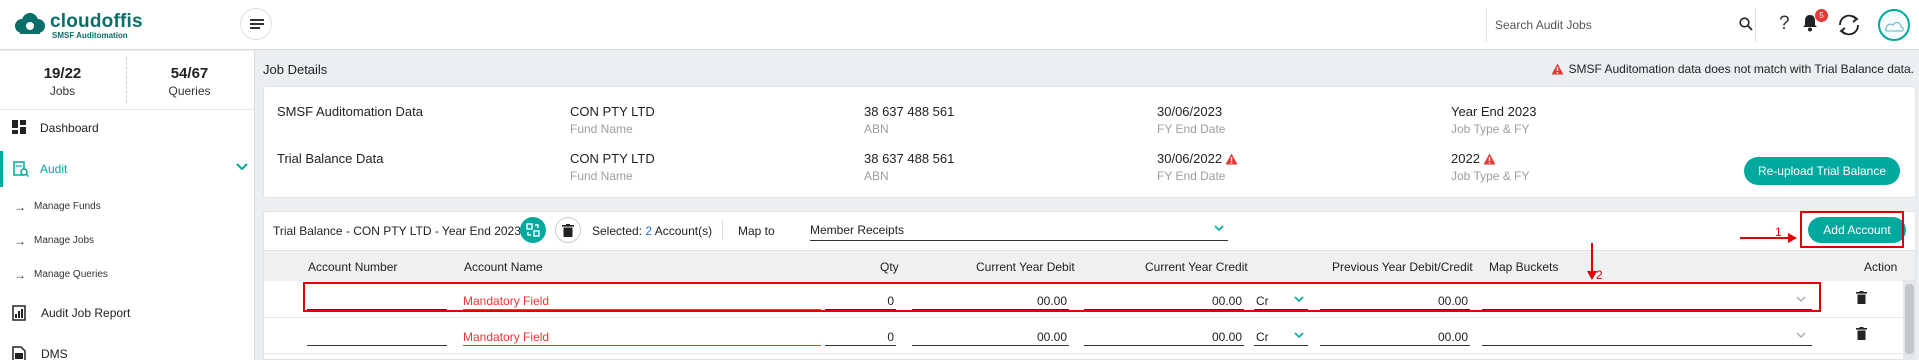 The image size is (1919, 360). I want to click on vertical-scrollbar, so click(1909, 320).